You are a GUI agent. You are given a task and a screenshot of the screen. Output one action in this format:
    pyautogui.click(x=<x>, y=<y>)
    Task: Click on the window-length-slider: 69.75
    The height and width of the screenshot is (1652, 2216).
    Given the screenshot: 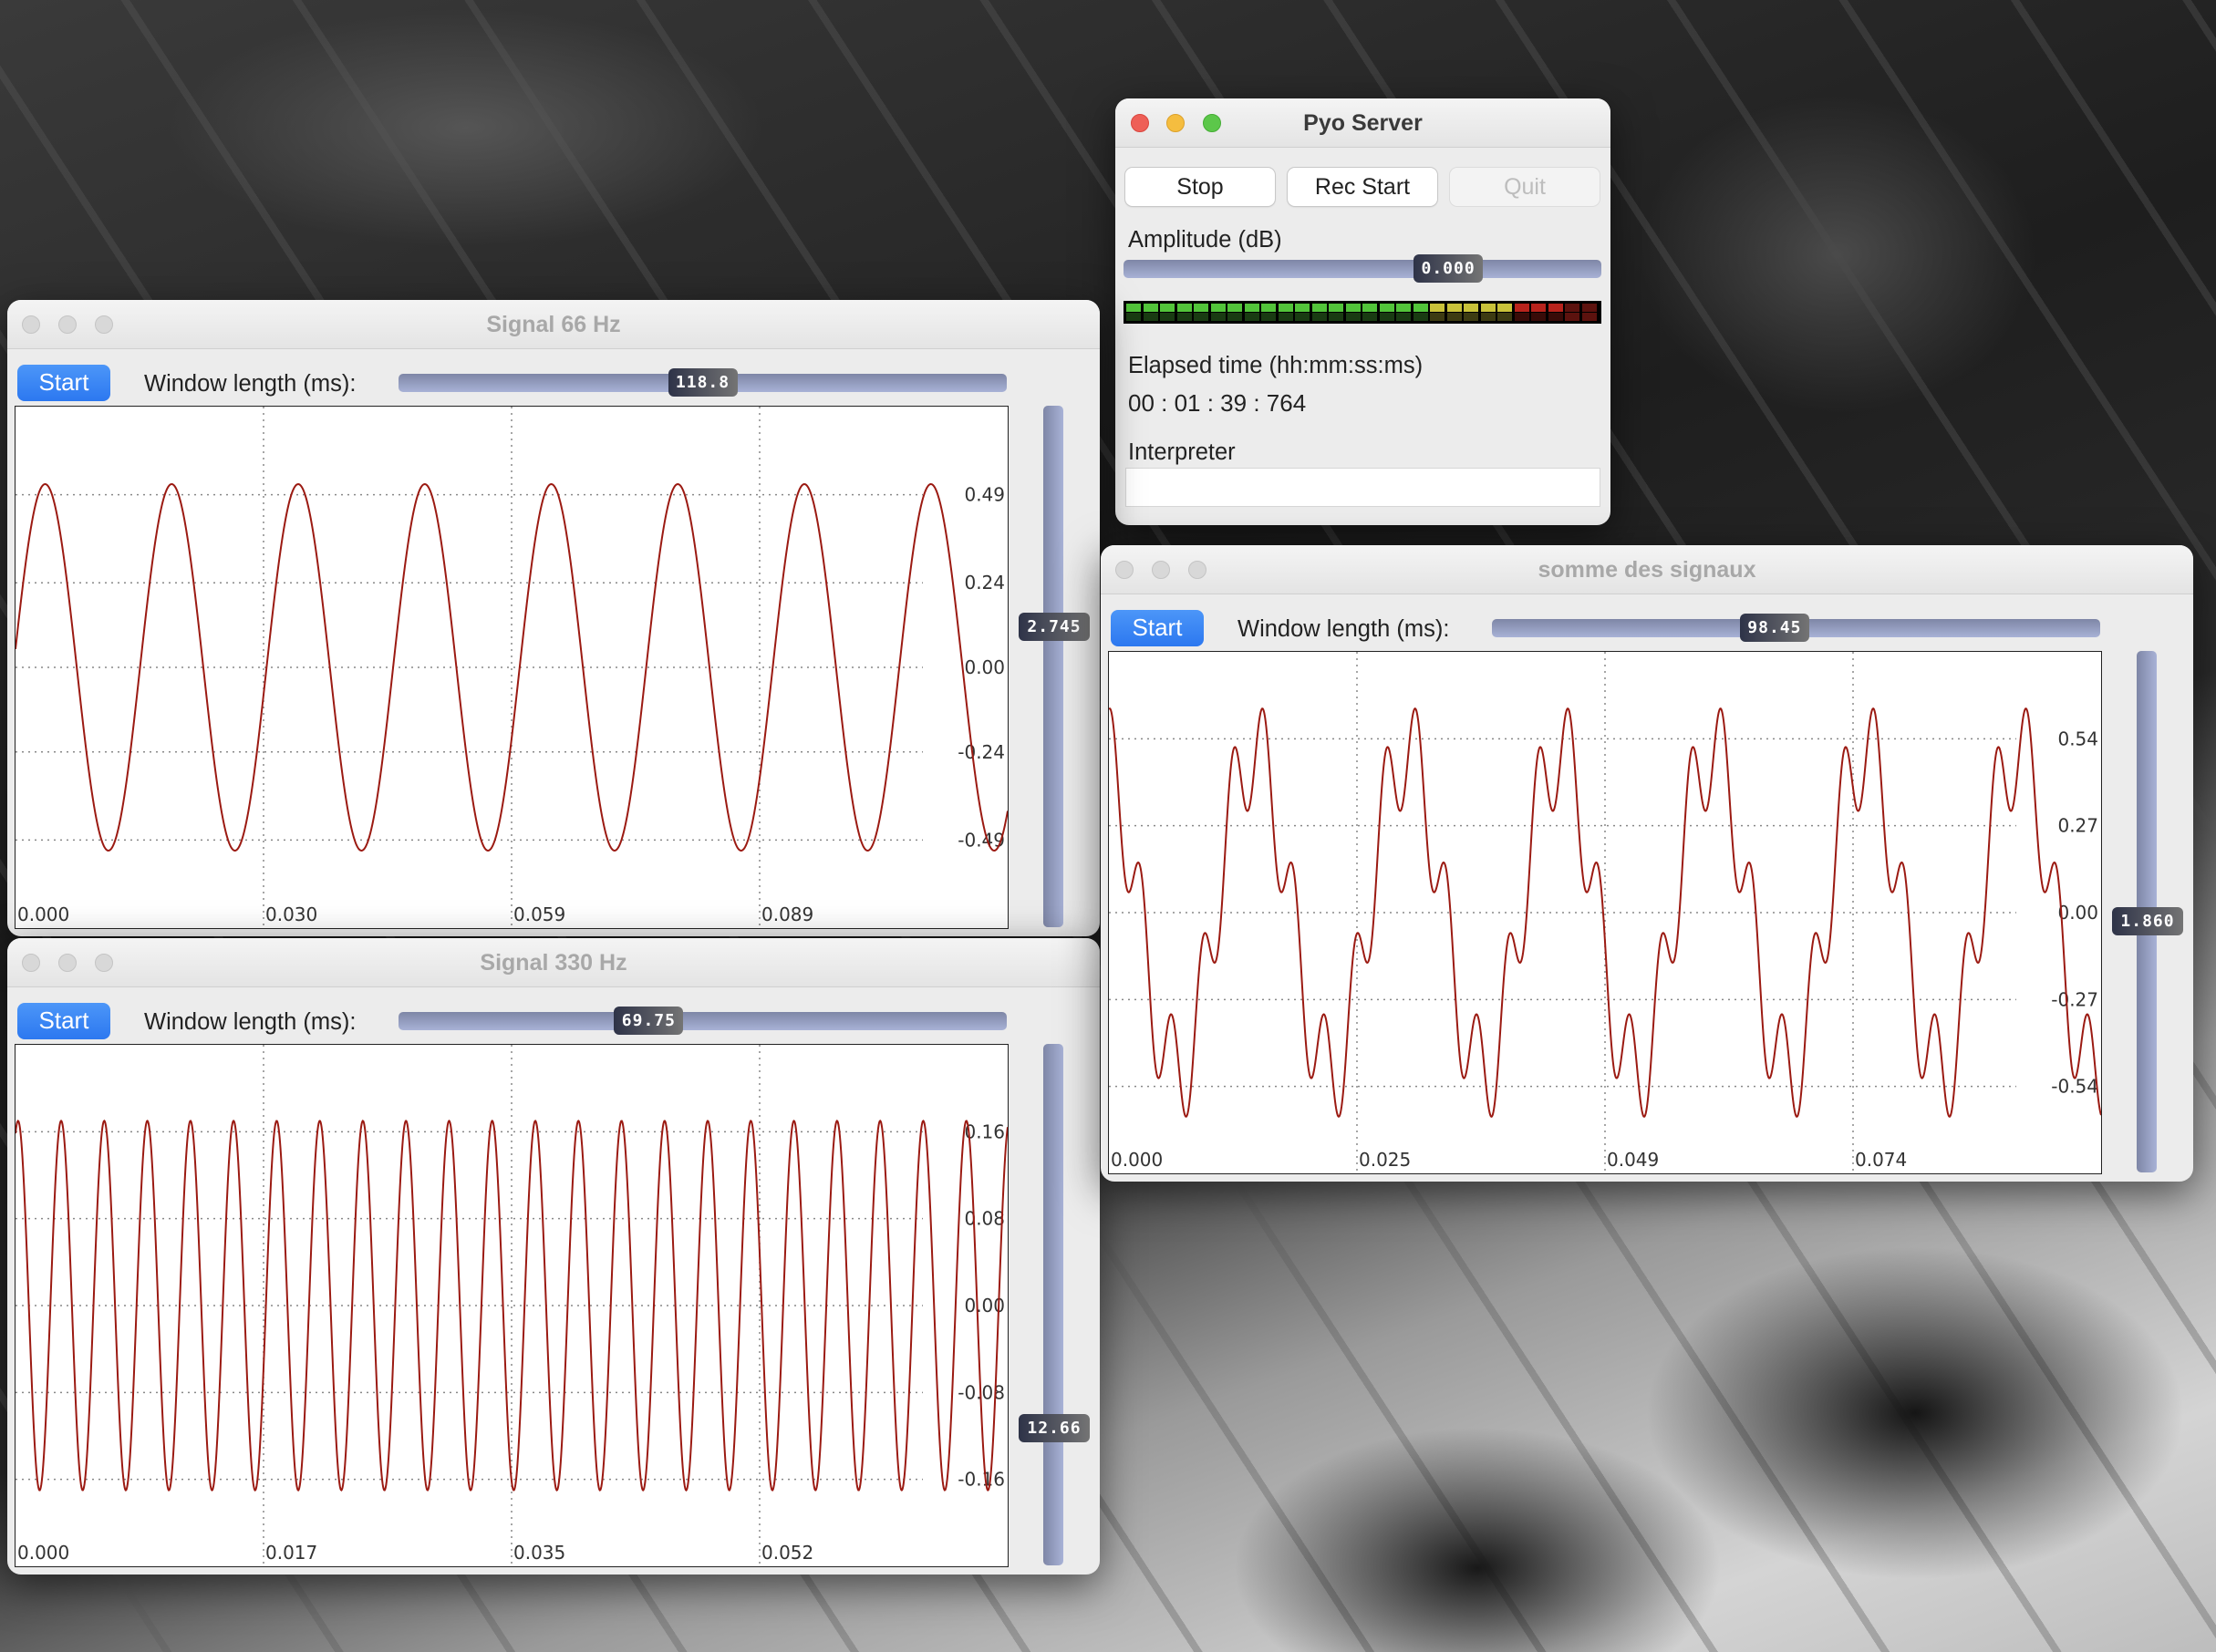 What is the action you would take?
    pyautogui.click(x=703, y=1021)
    